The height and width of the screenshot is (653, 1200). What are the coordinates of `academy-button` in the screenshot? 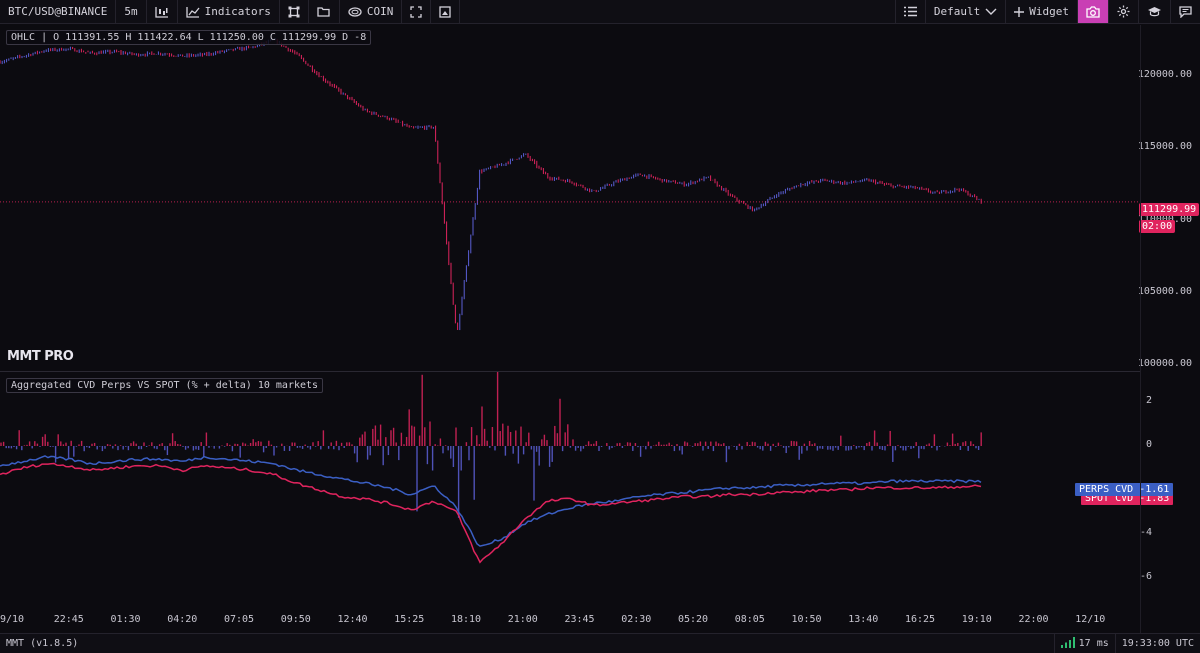 It's located at (1154, 11).